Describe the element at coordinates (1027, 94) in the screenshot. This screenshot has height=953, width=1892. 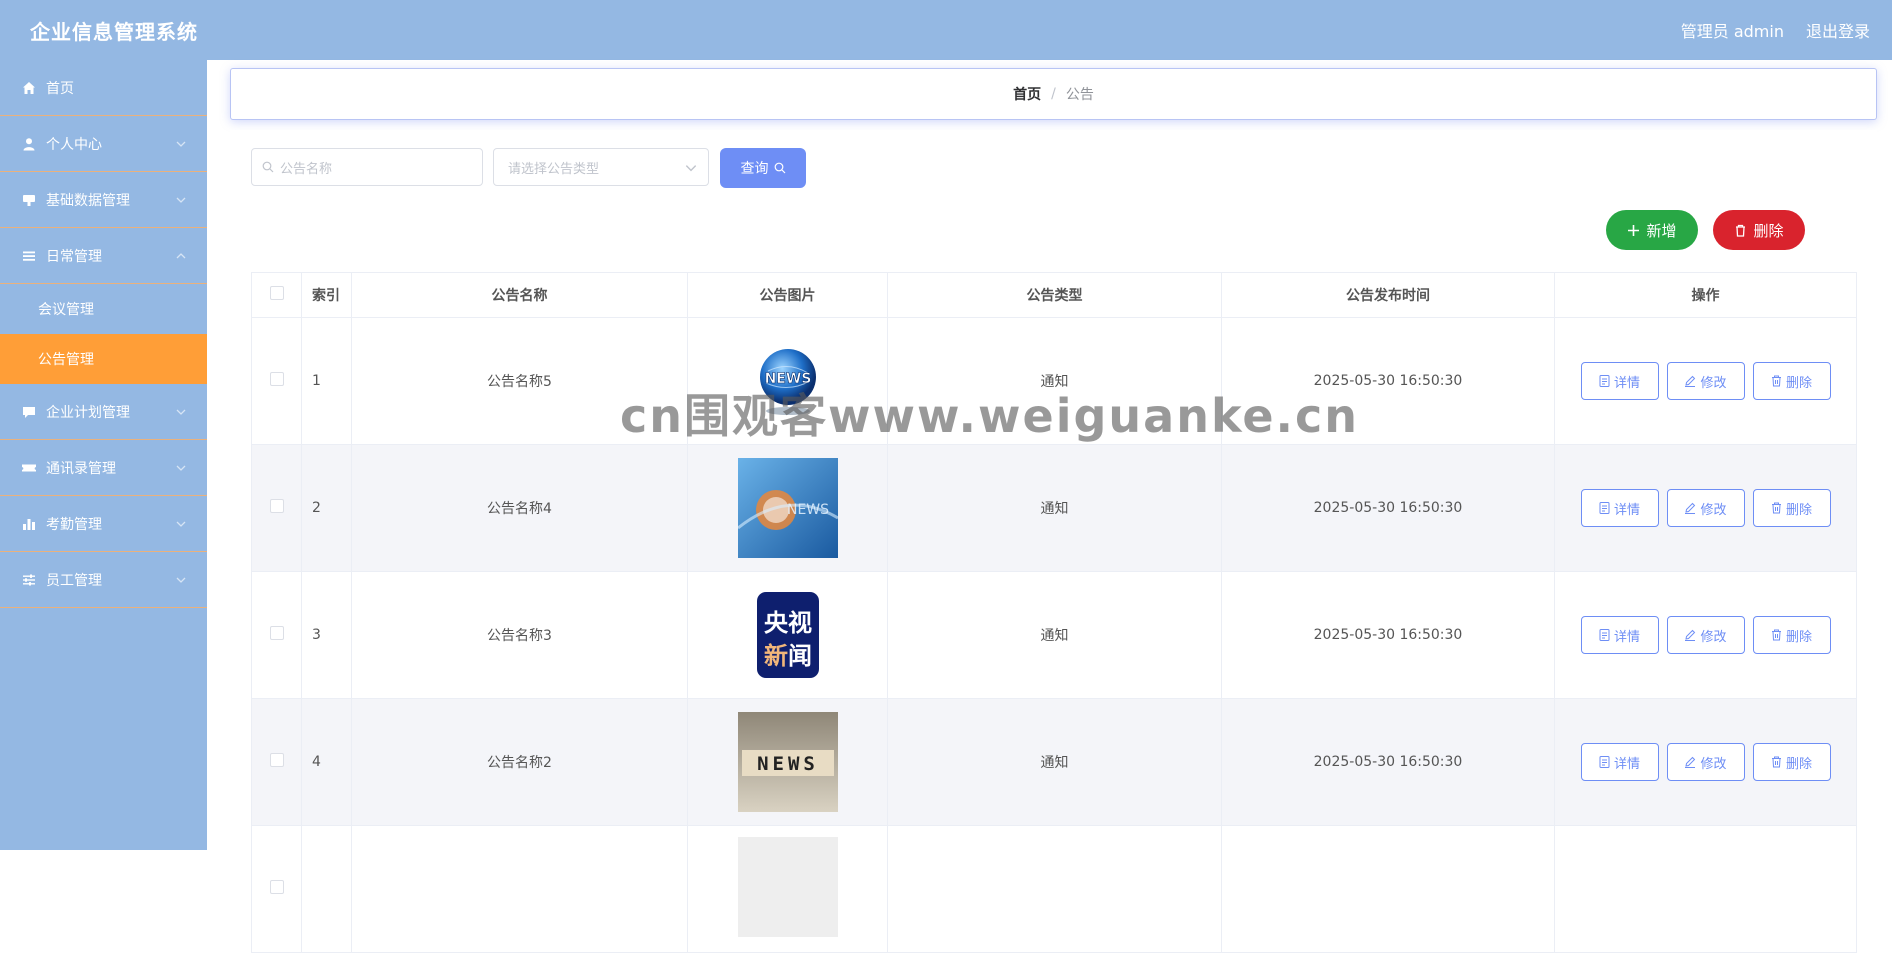
I see `breadcrumb-home: 首页` at that location.